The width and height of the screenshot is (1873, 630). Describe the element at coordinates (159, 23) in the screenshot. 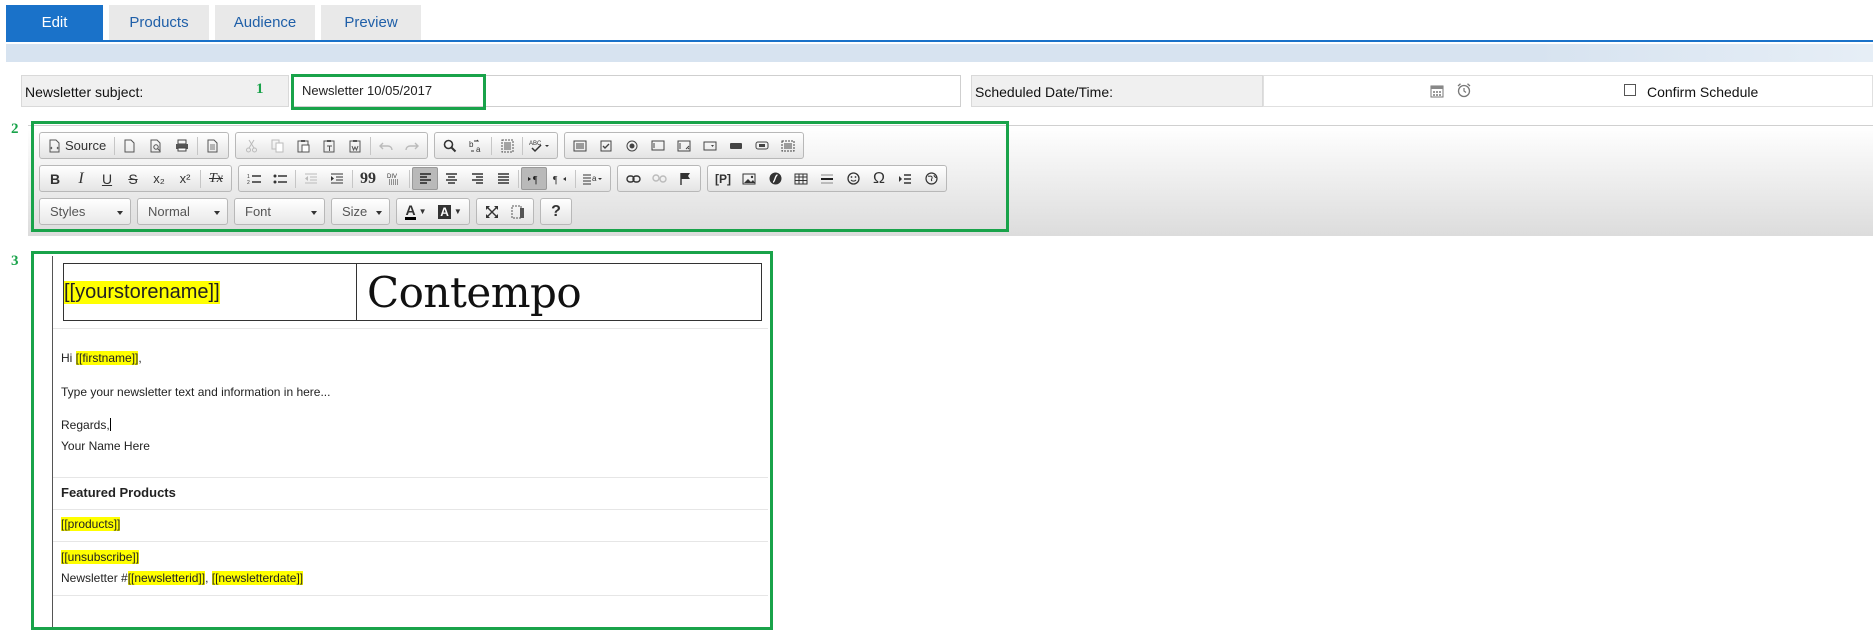

I see `tab-products: Products` at that location.